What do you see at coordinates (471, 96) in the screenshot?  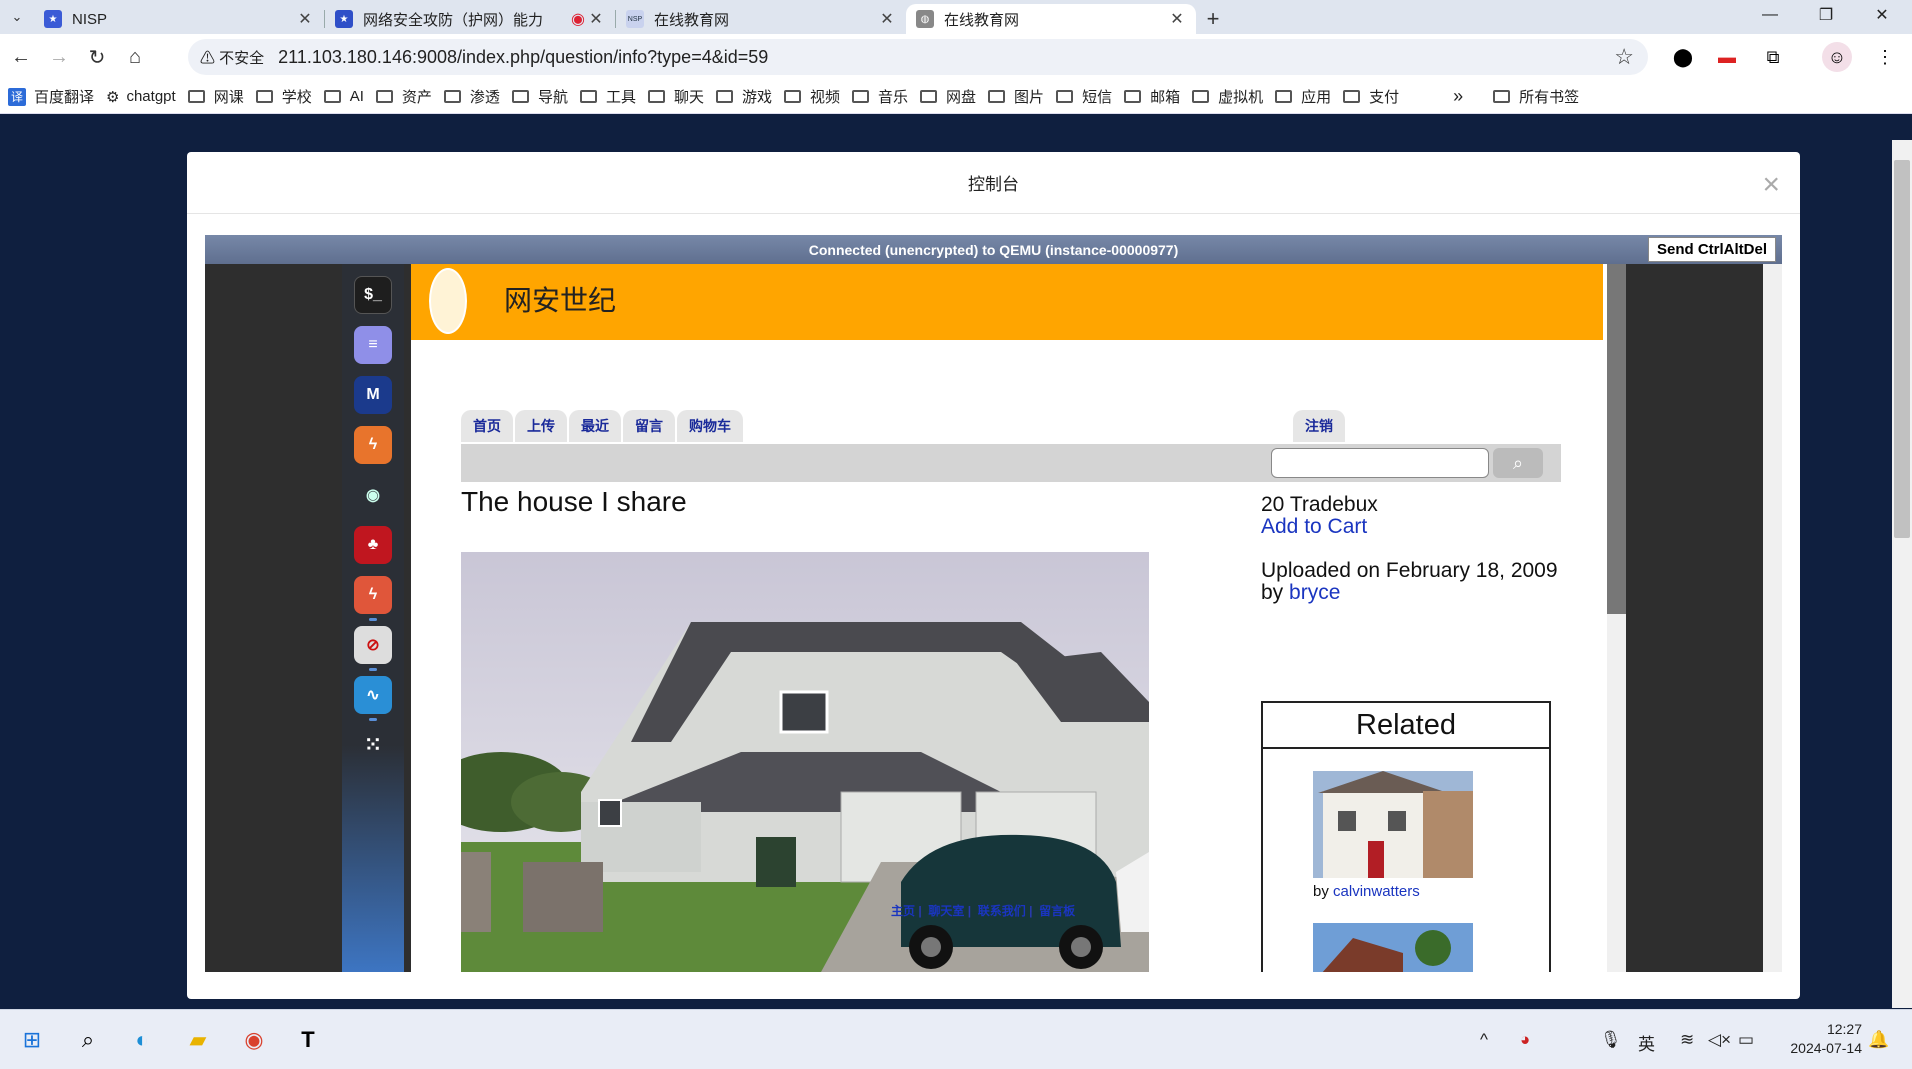 I see `bookmark-folder: 渗透` at bounding box center [471, 96].